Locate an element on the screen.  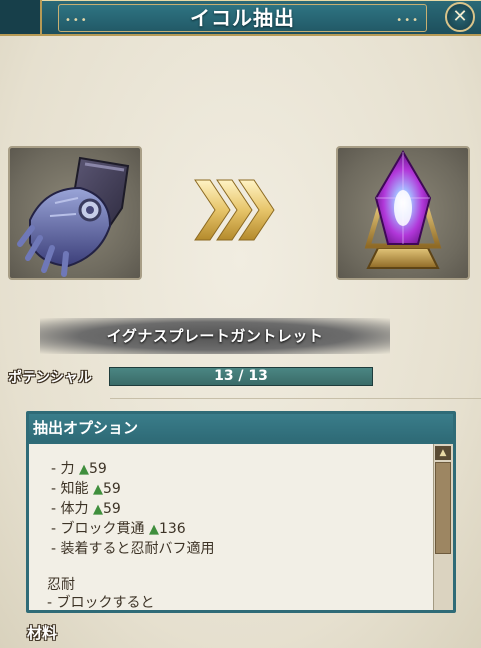
title-left-ornament is located at coordinates (21, 17).